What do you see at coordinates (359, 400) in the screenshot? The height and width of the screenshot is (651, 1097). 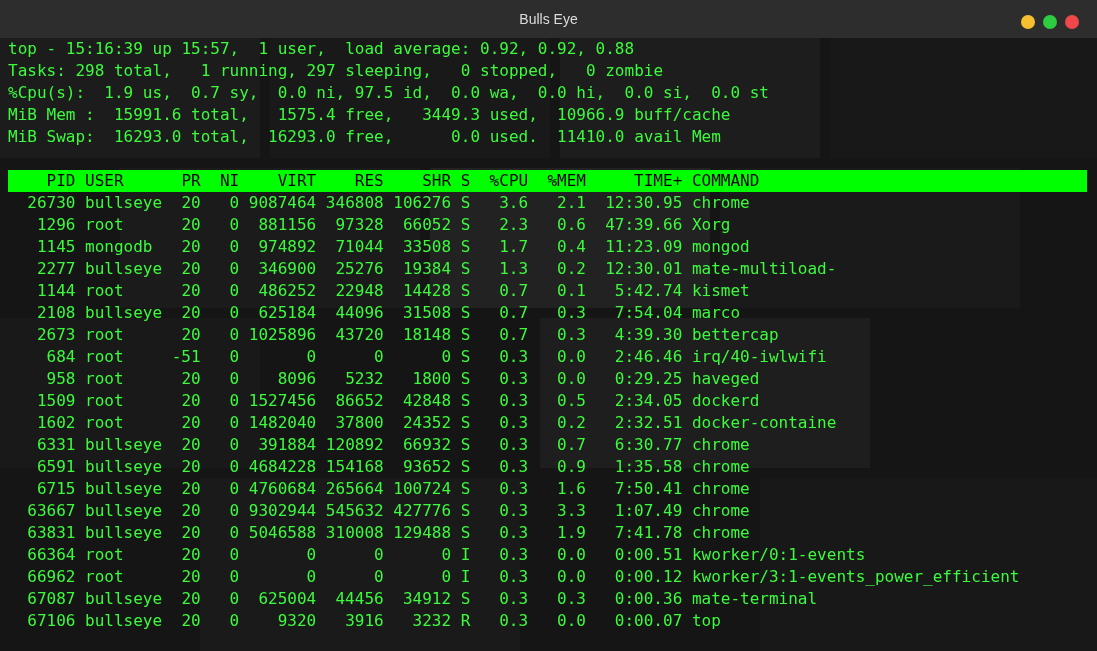 I see `table-cell: 86652` at bounding box center [359, 400].